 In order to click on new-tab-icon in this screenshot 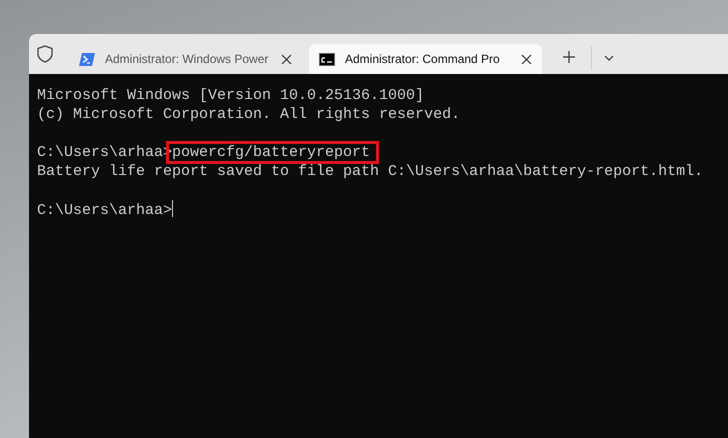, I will do `click(569, 57)`.